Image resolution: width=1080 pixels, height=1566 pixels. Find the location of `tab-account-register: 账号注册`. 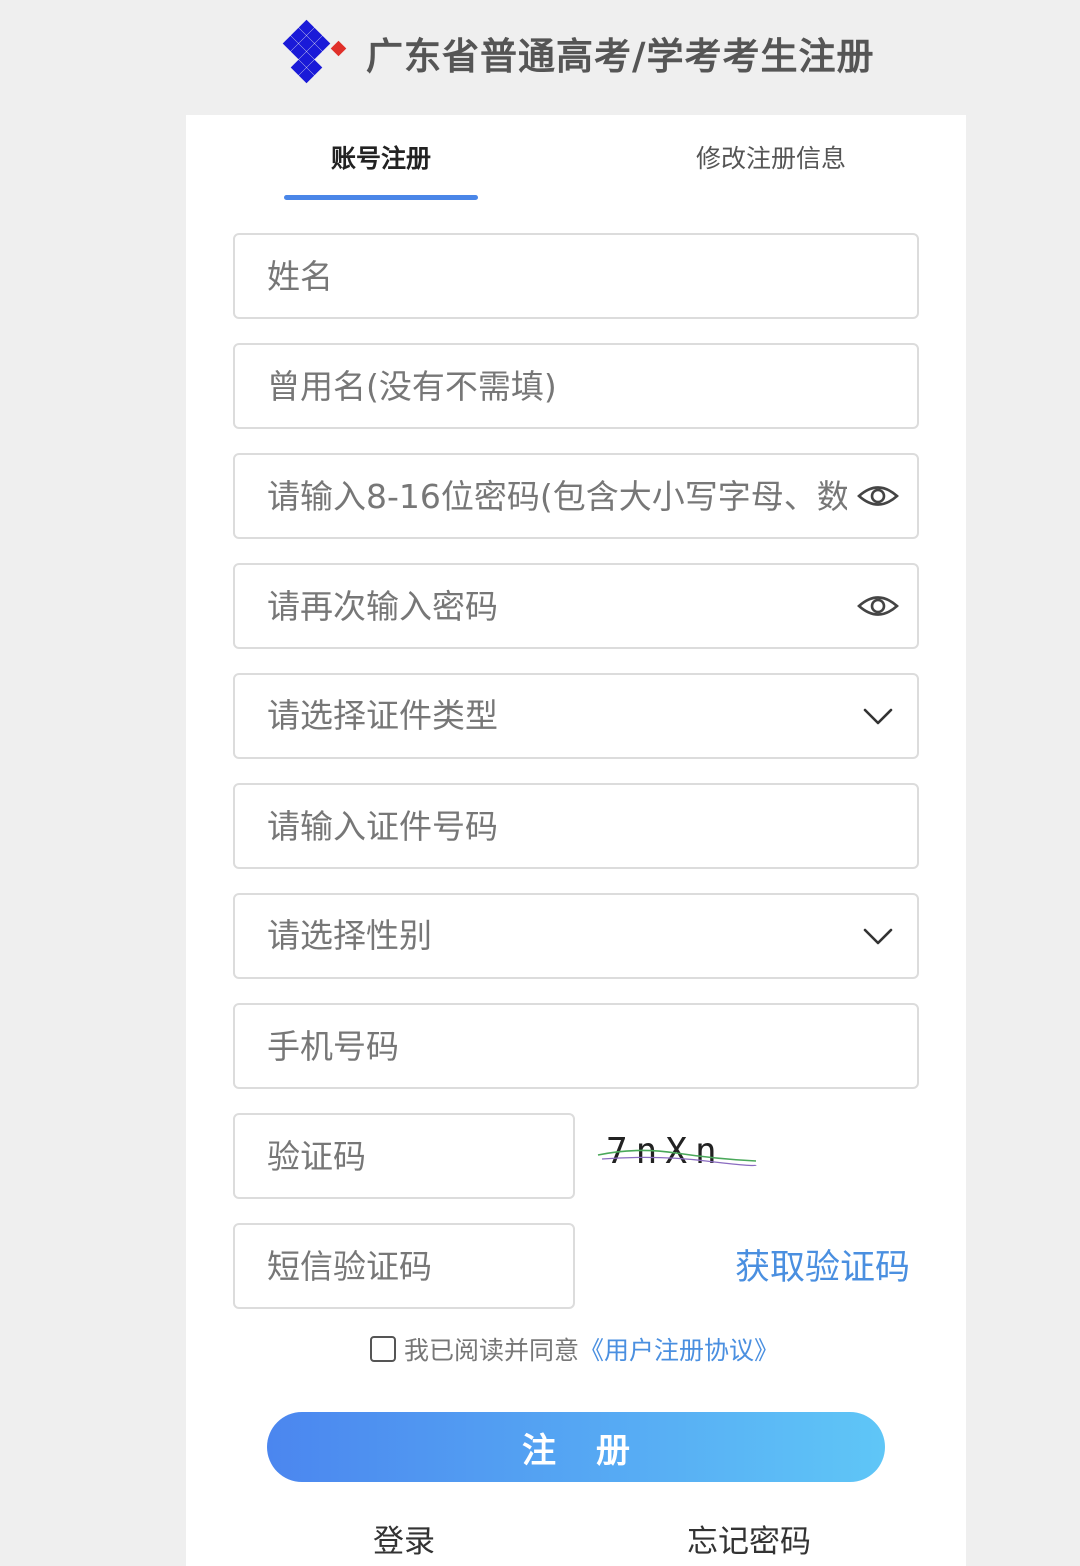

tab-account-register: 账号注册 is located at coordinates (381, 159).